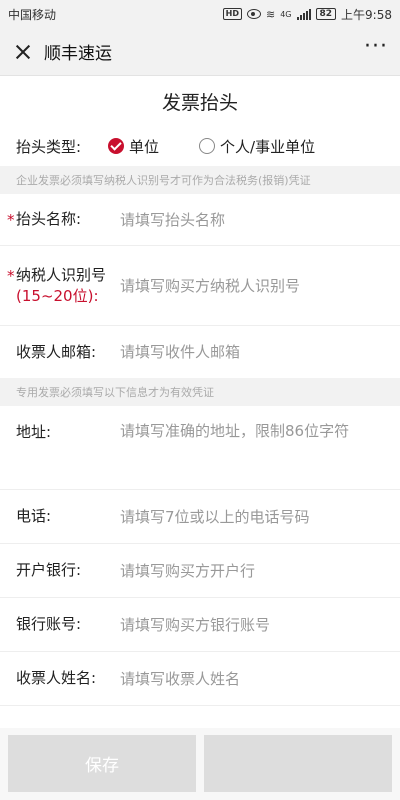 The image size is (400, 800). I want to click on eye-icon, so click(254, 14).